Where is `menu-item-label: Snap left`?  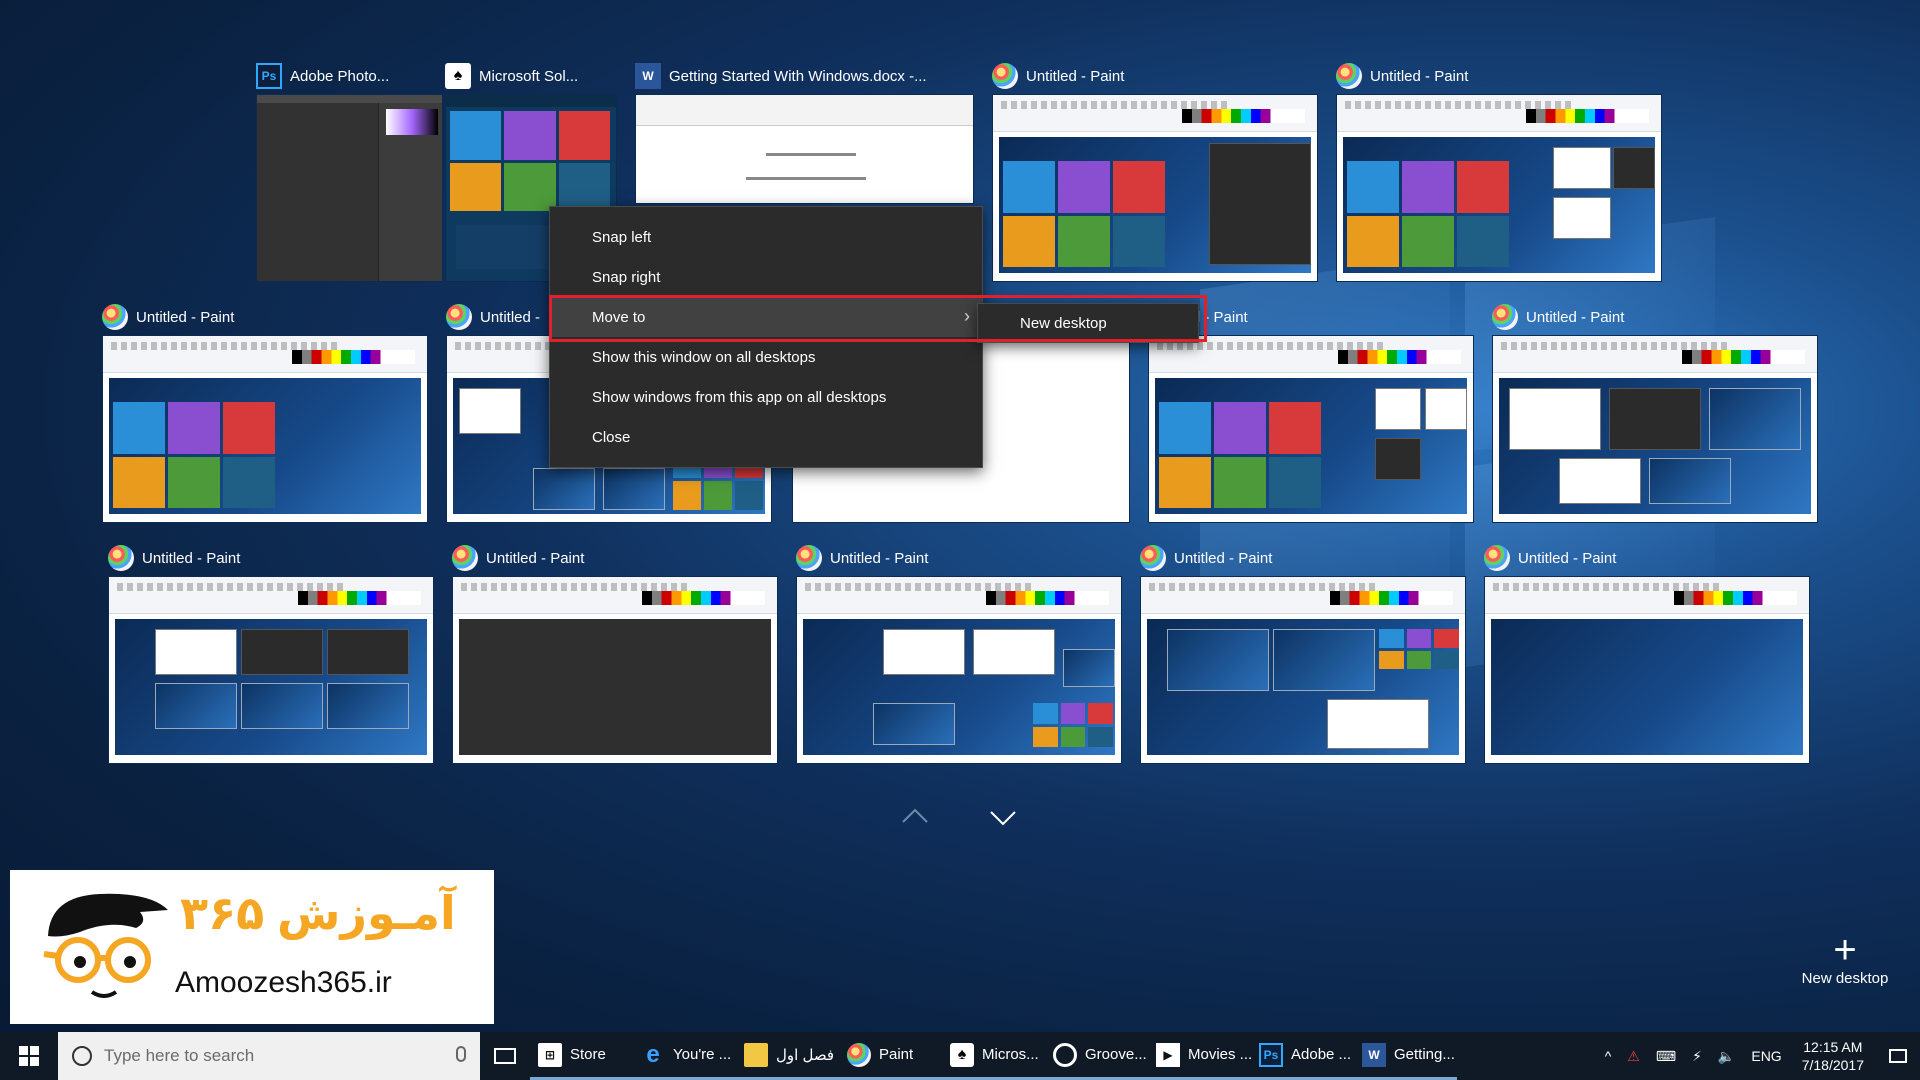 menu-item-label: Snap left is located at coordinates (622, 237).